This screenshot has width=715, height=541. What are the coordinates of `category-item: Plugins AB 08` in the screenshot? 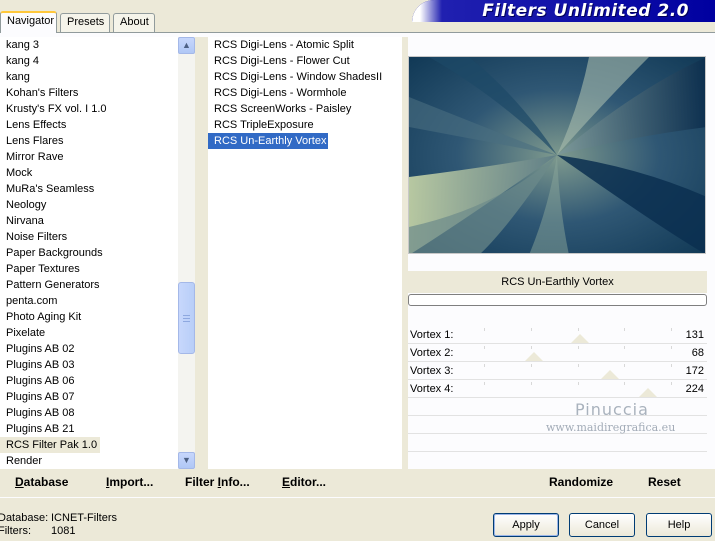 It's located at (89, 413).